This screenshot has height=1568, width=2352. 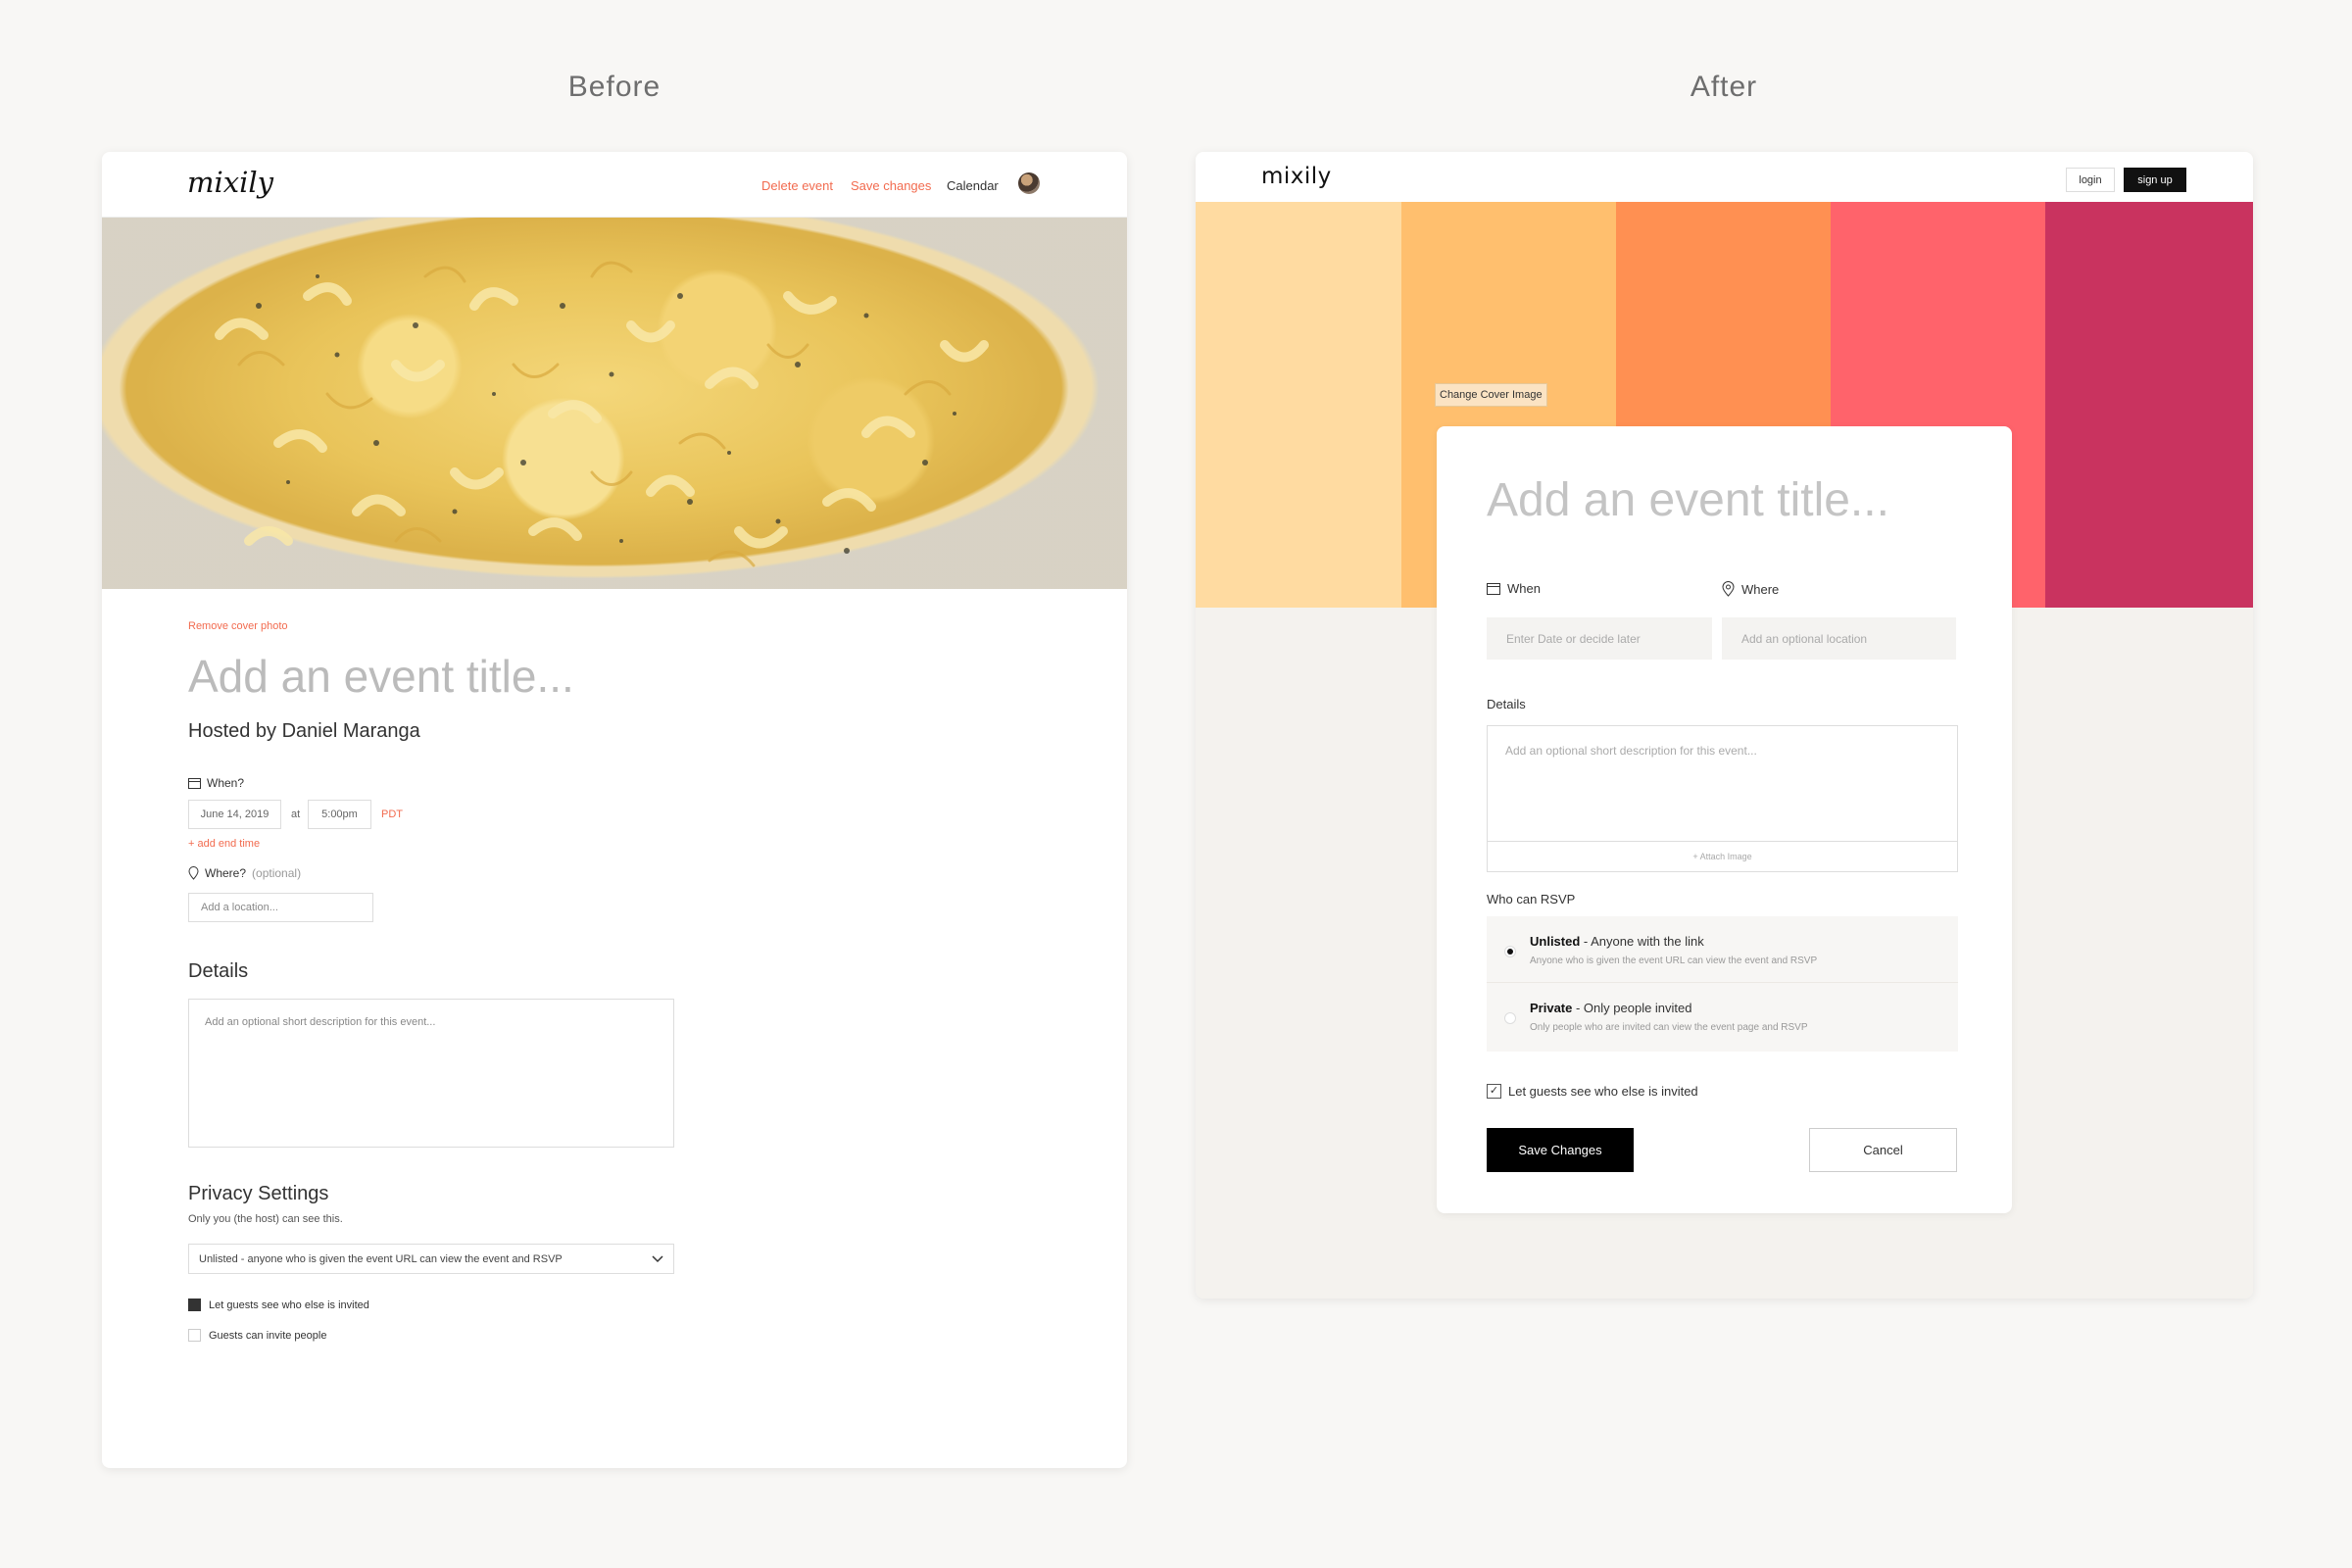 I want to click on cancel-button: Cancel, so click(x=1883, y=1150).